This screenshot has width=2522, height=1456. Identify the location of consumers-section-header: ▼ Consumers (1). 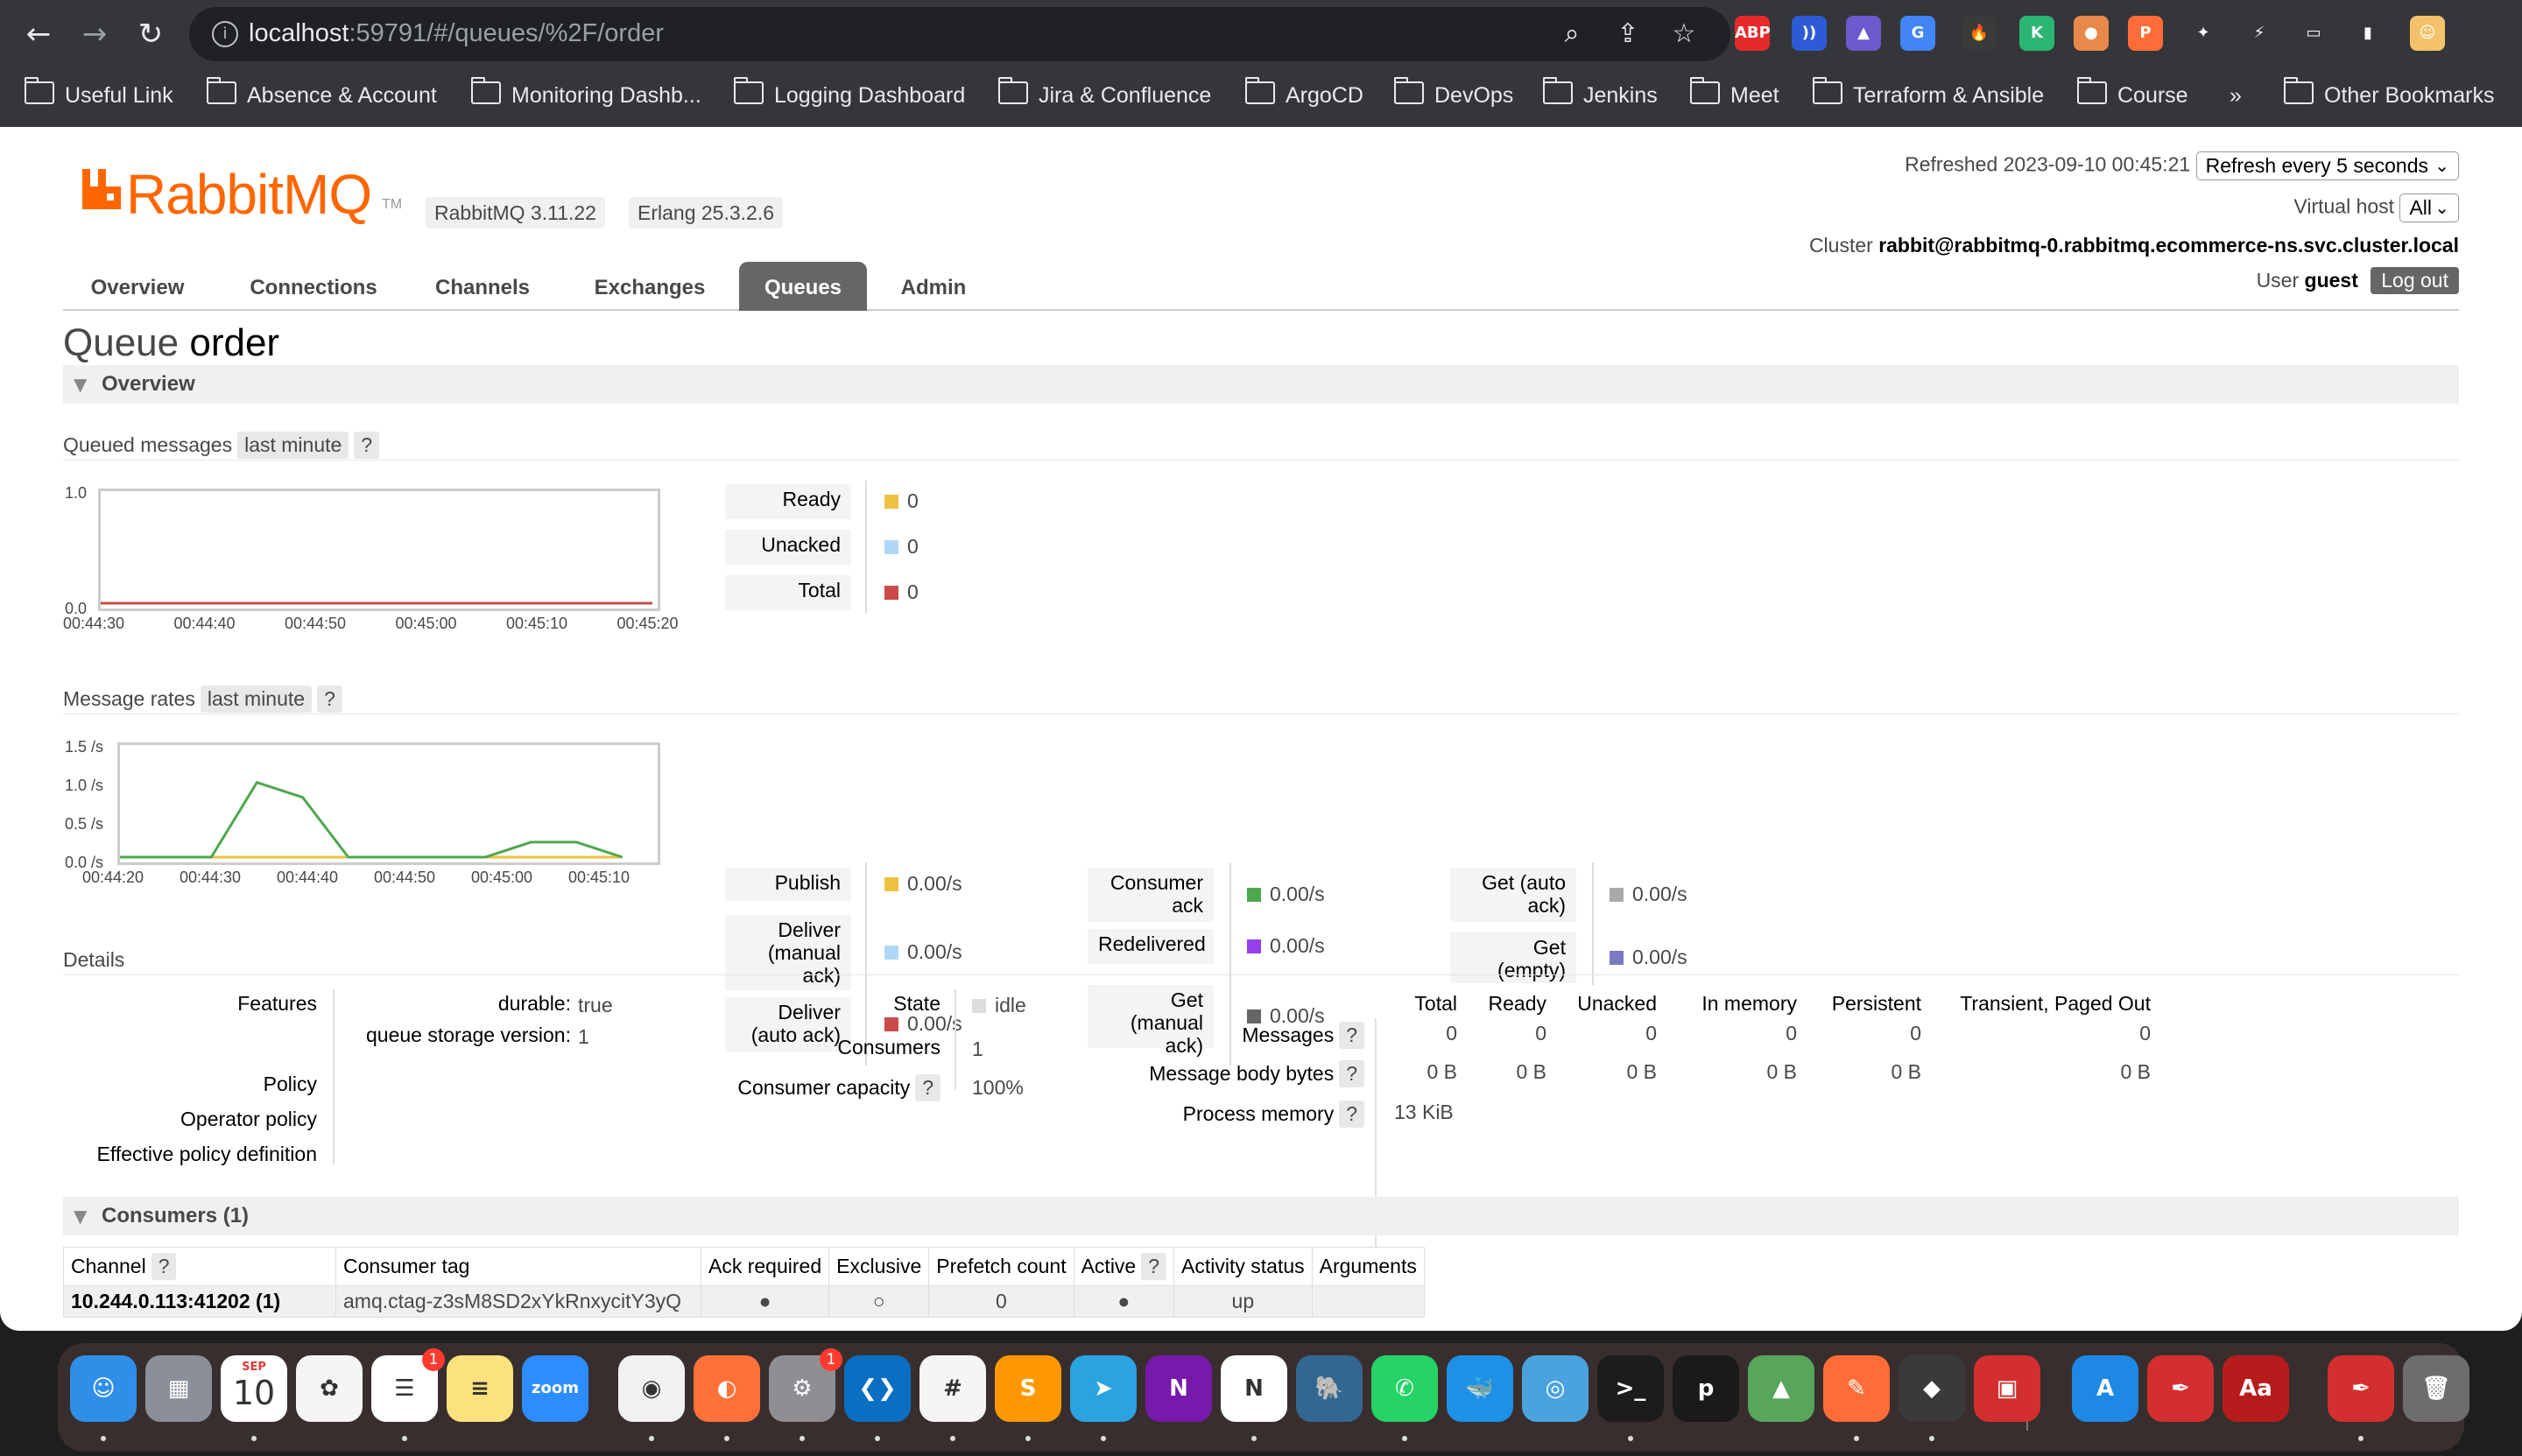
(1261, 1216).